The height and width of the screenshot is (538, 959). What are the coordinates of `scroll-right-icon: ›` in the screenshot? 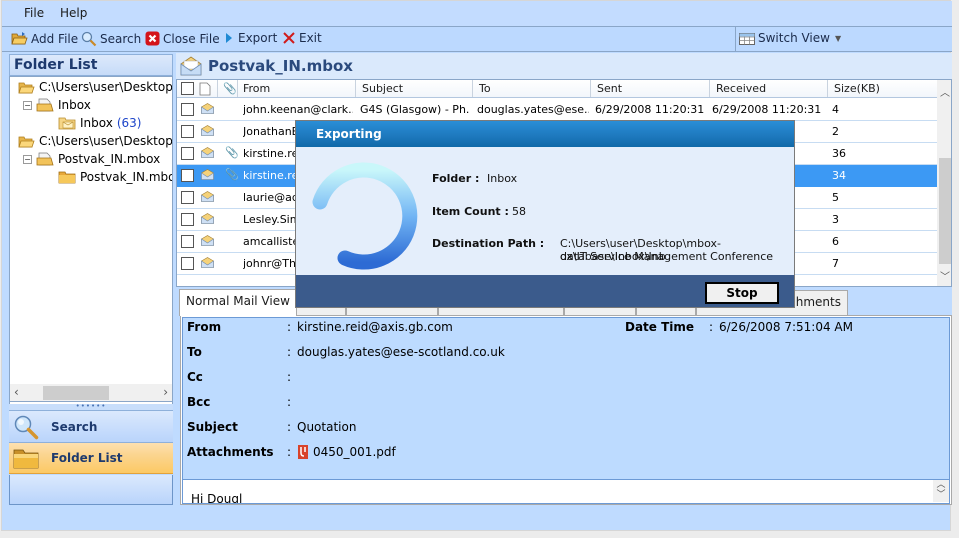 It's located at (165, 392).